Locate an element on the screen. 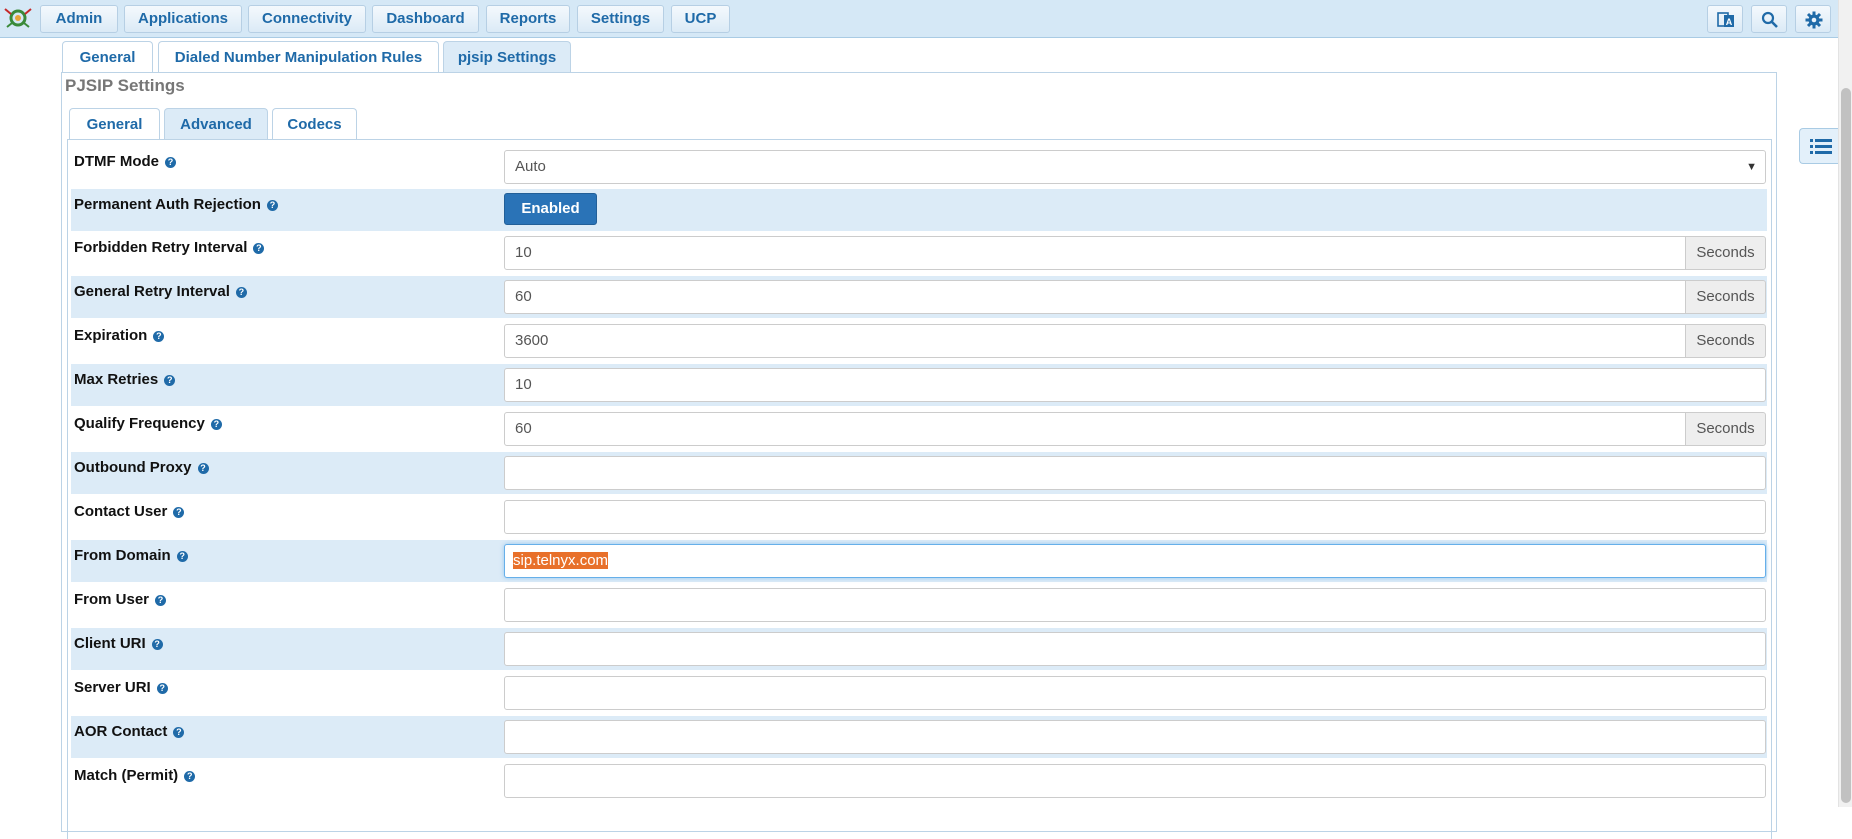 Image resolution: width=1852 pixels, height=839 pixels. max-retries-label: Max Retries? is located at coordinates (125, 379).